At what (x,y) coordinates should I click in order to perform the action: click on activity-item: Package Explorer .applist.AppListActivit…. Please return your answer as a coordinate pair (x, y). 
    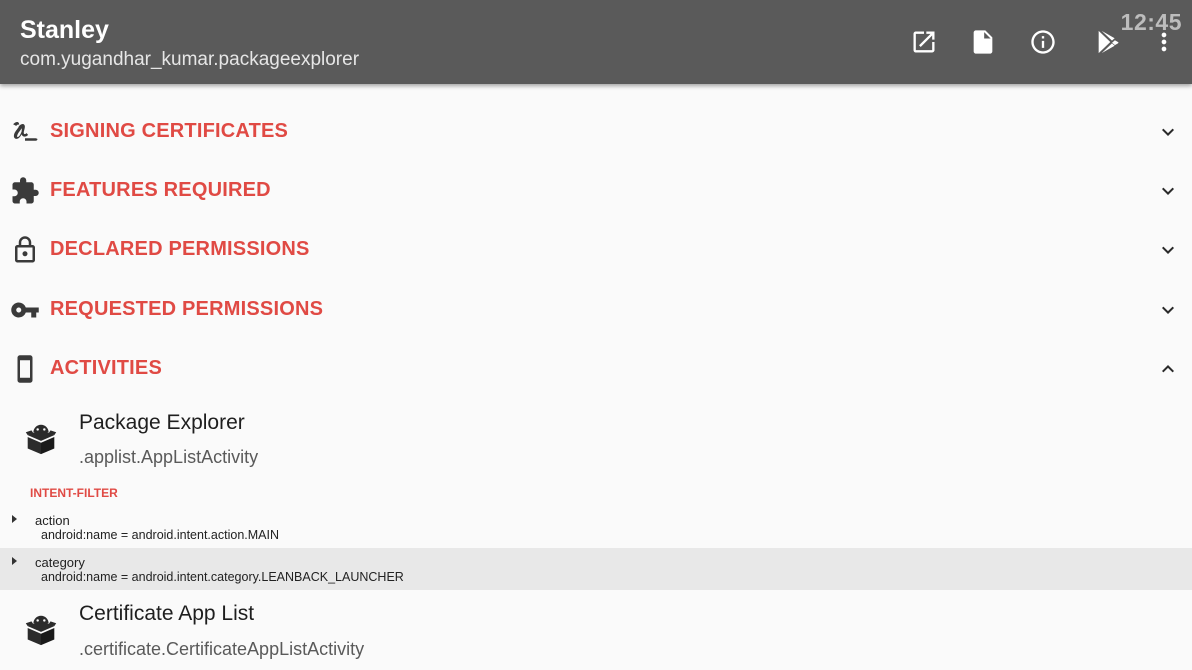
    Looking at the image, I should click on (596, 440).